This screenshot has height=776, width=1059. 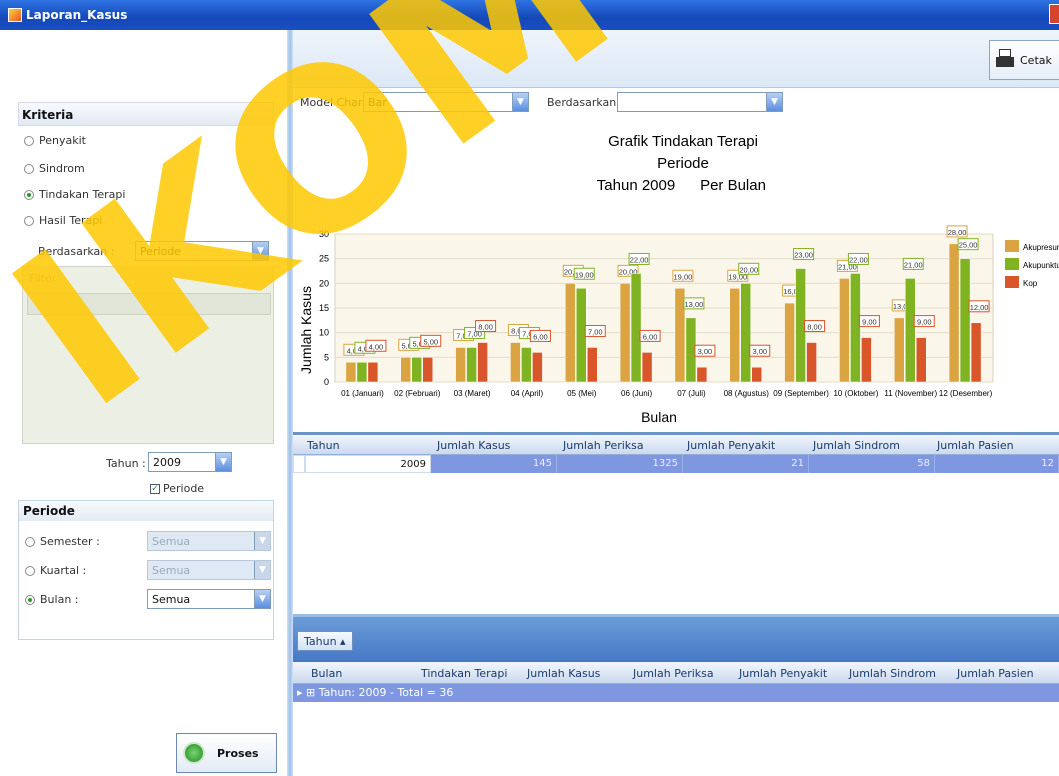 I want to click on data-label: 28,00, so click(x=957, y=232).